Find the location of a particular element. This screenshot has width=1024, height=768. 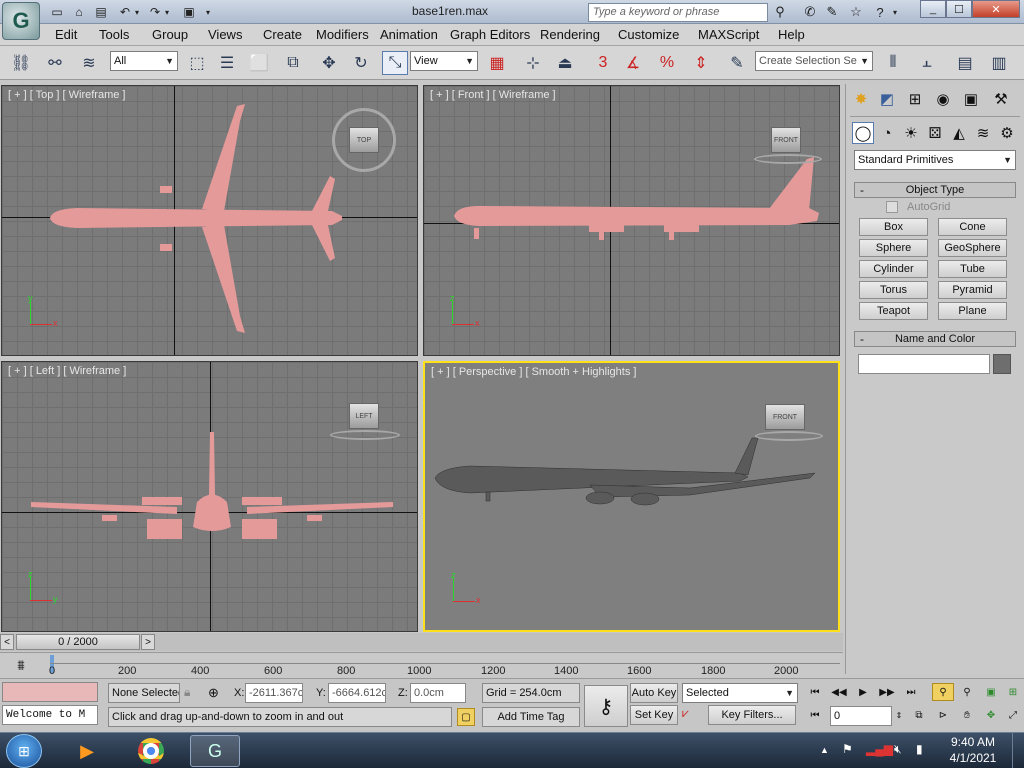

hierarchy-tab: ⊞ is located at coordinates (915, 99).